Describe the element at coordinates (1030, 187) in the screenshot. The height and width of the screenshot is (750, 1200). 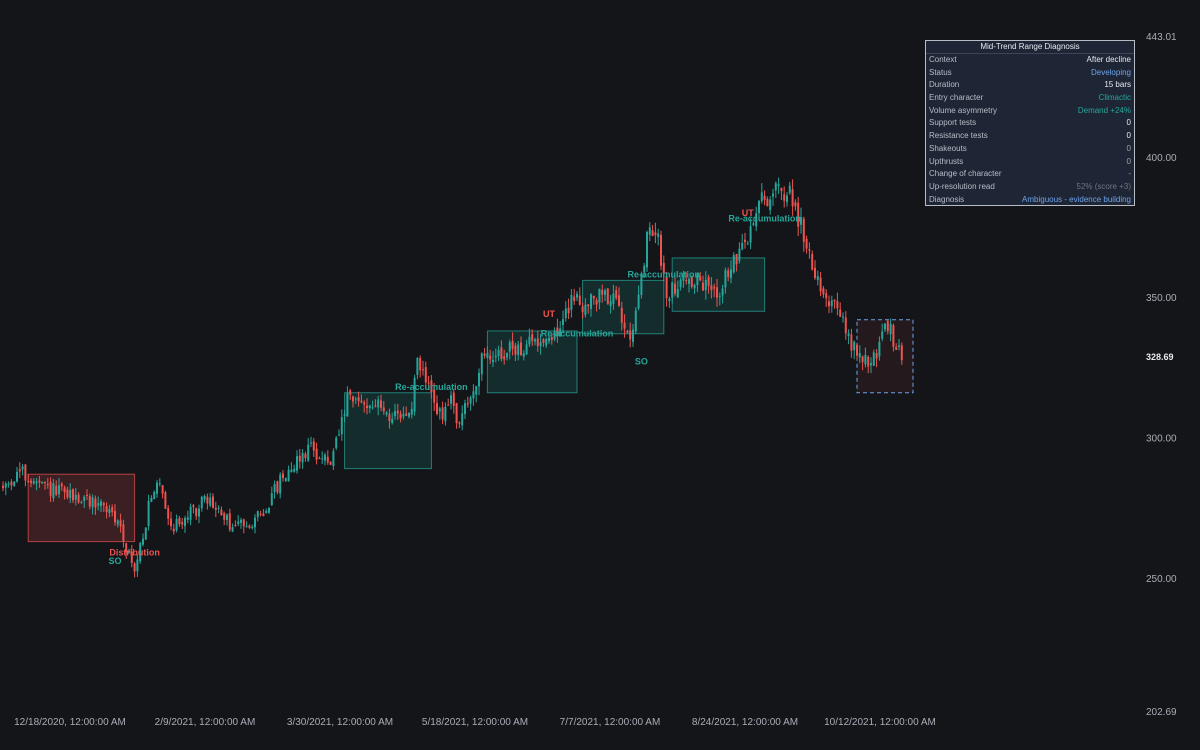
I see `panel-row: Up-resolution read 52% (score +3)` at that location.